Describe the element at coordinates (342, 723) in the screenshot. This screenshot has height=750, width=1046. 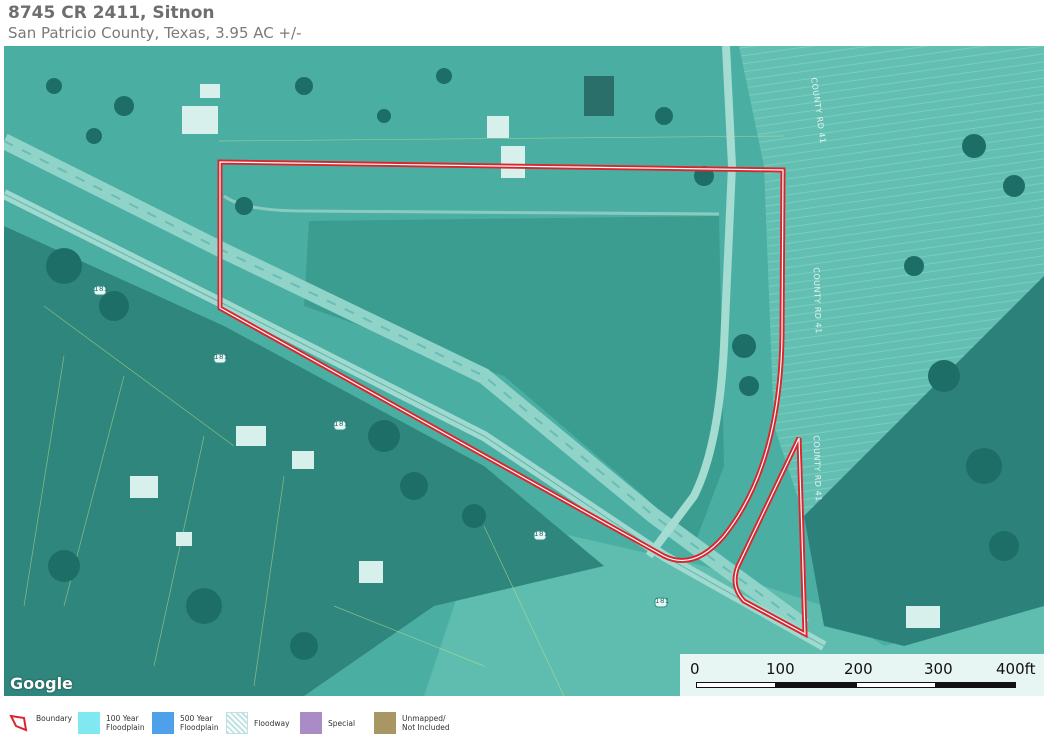
I see `legend-label-special: Special` at that location.